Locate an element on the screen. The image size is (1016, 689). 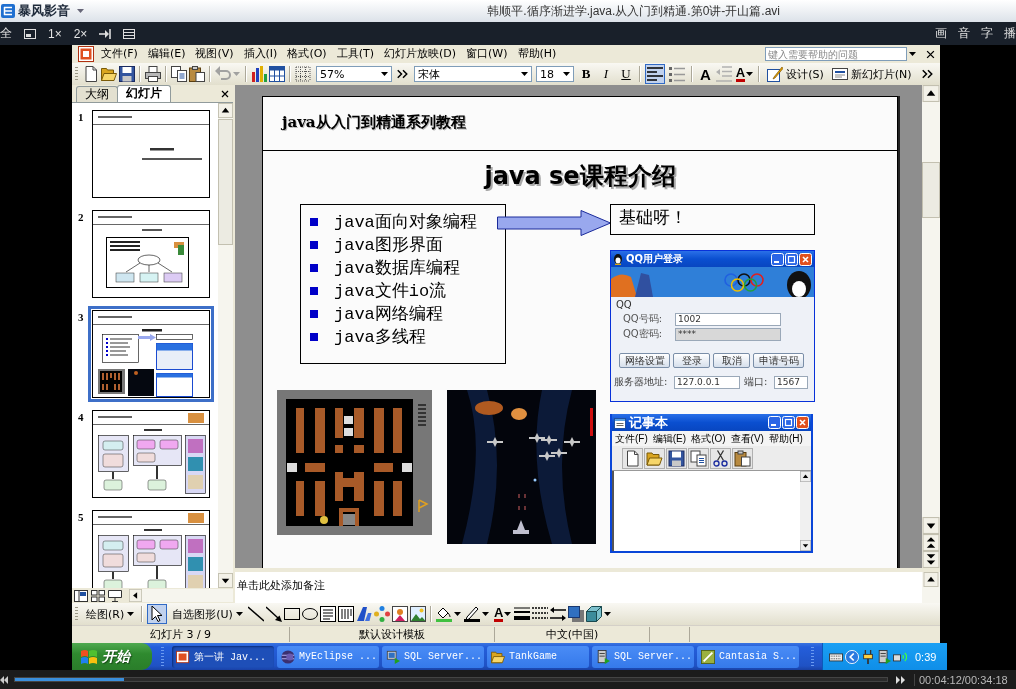
slide-sorter-icon is located at coordinates (98, 595).